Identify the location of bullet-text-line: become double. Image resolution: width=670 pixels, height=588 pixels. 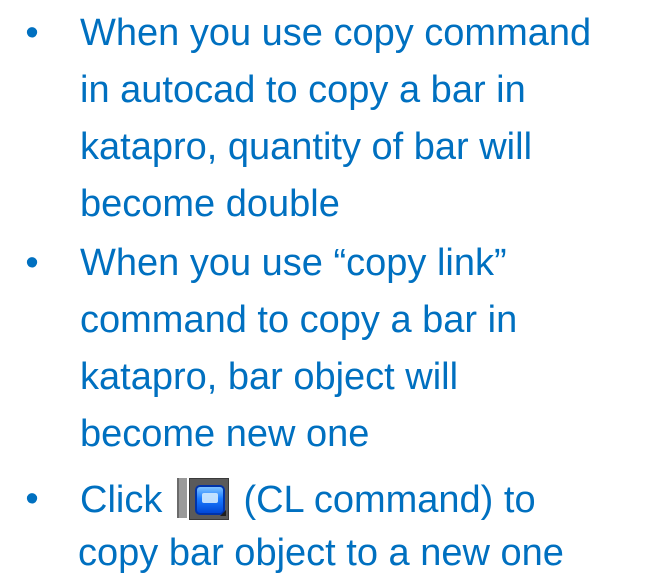
(210, 204).